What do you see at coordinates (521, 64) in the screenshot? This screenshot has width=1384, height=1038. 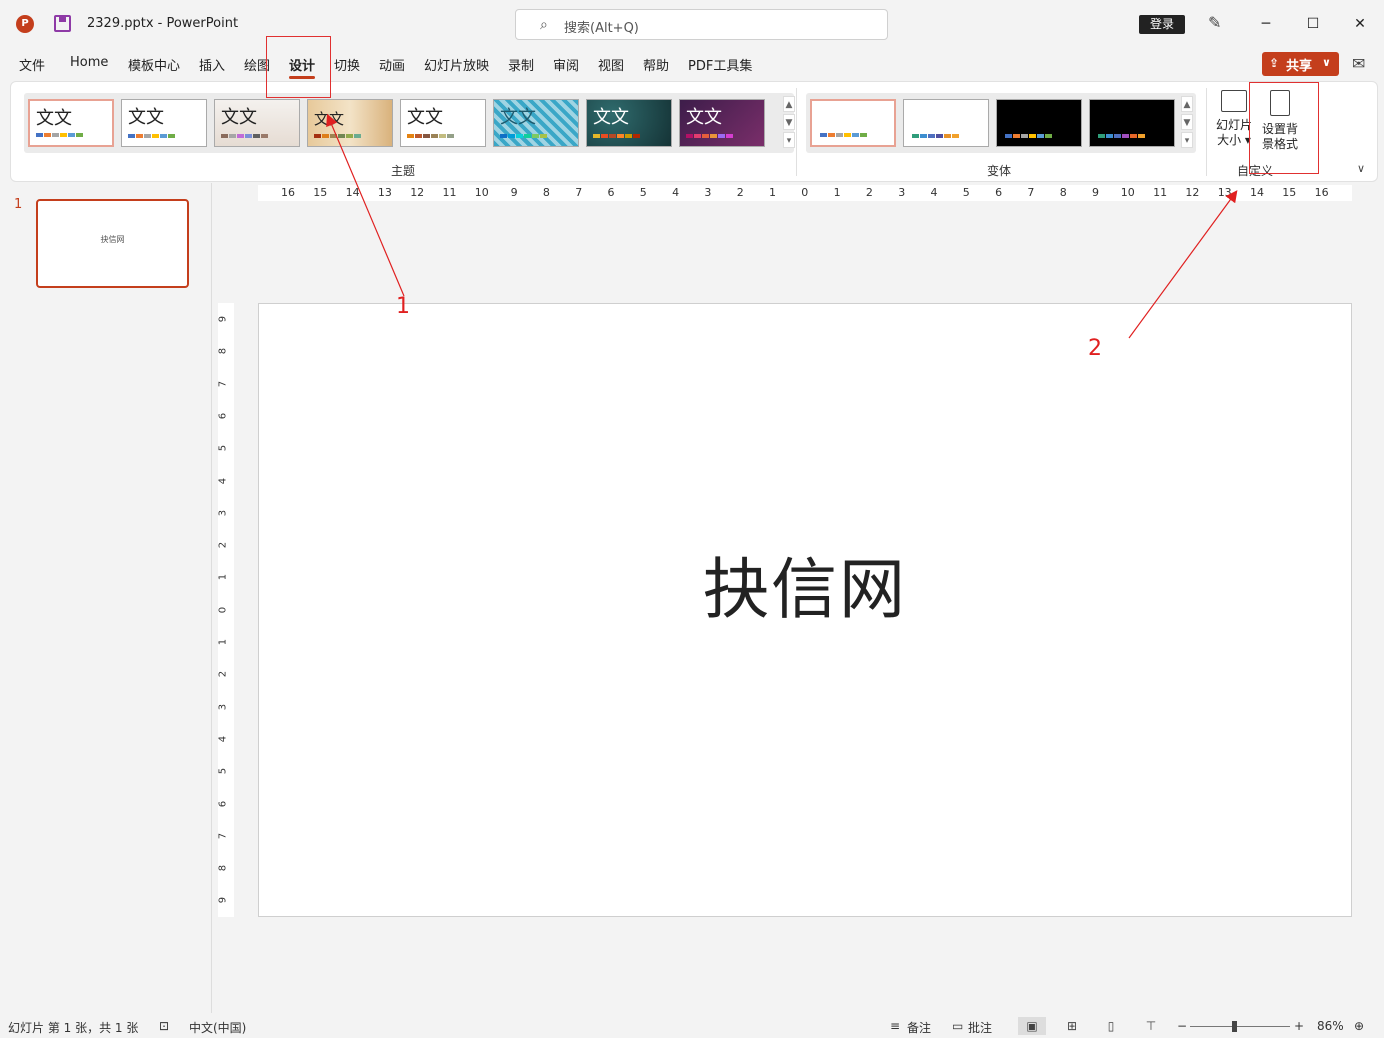 I see `tab-record: 录制` at bounding box center [521, 64].